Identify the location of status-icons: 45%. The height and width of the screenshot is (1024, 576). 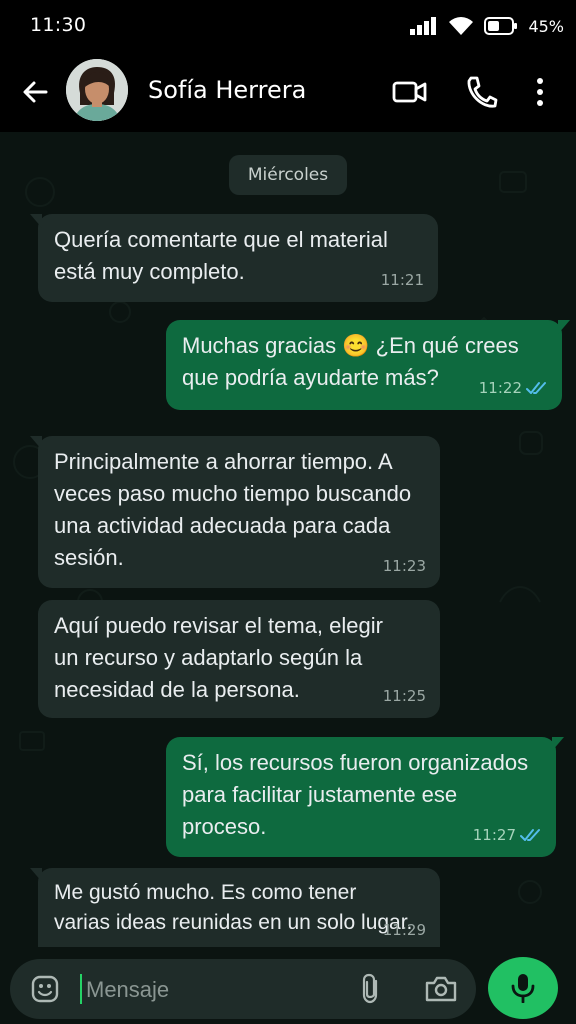
(487, 26).